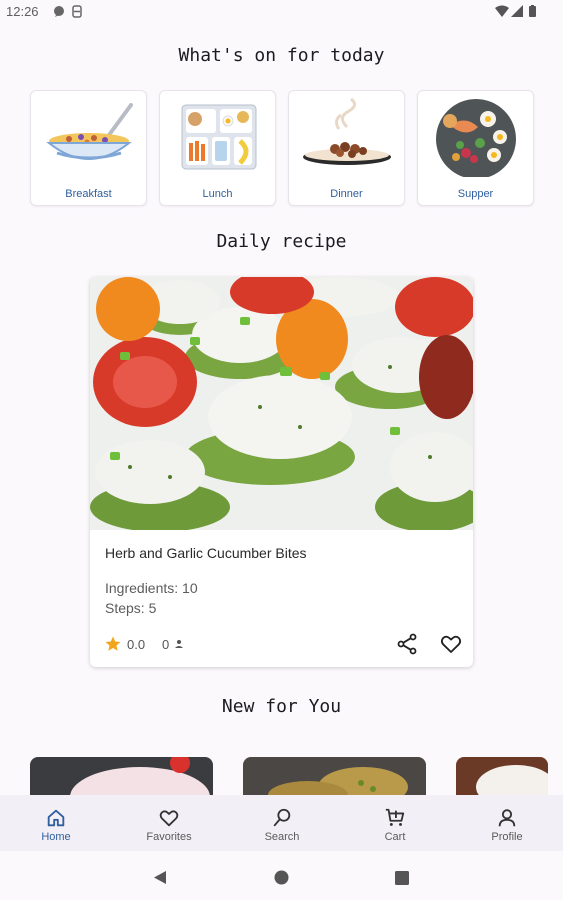  What do you see at coordinates (22, 11) in the screenshot?
I see `status-time: 12:26` at bounding box center [22, 11].